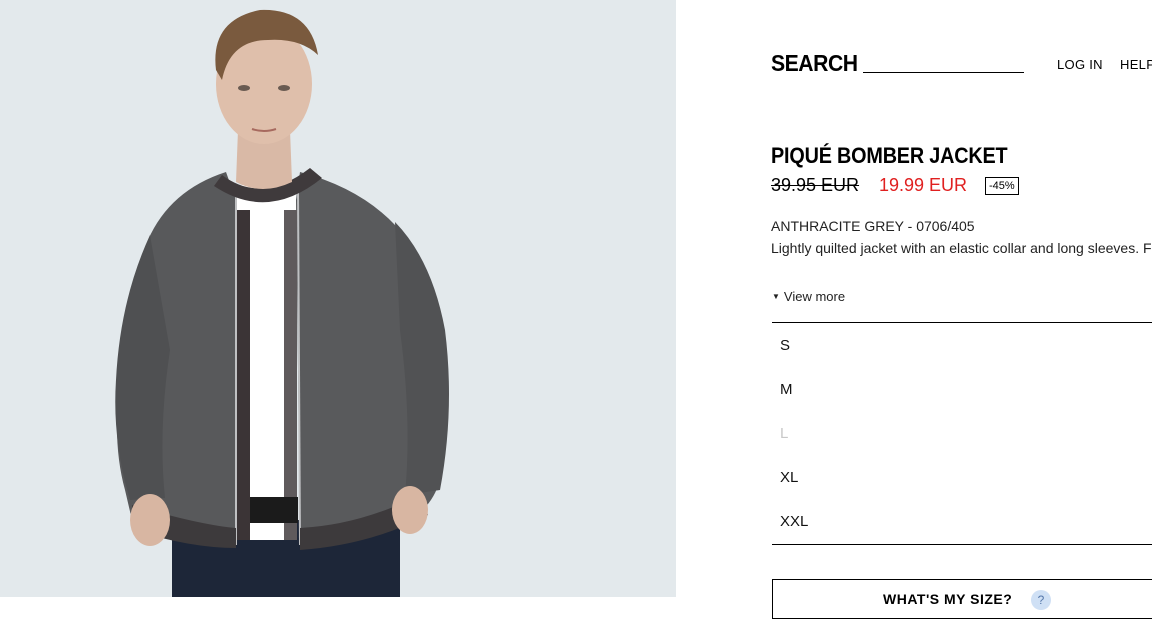 The height and width of the screenshot is (619, 1152). Describe the element at coordinates (873, 226) in the screenshot. I see `color-reference: ANTHRACITE GREY - 0706/405` at that location.